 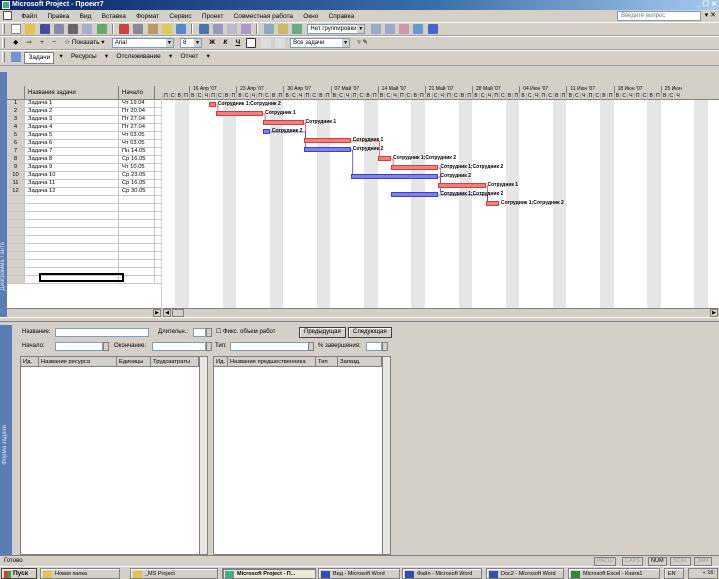 I want to click on row-id: 6, so click(x=16, y=143).